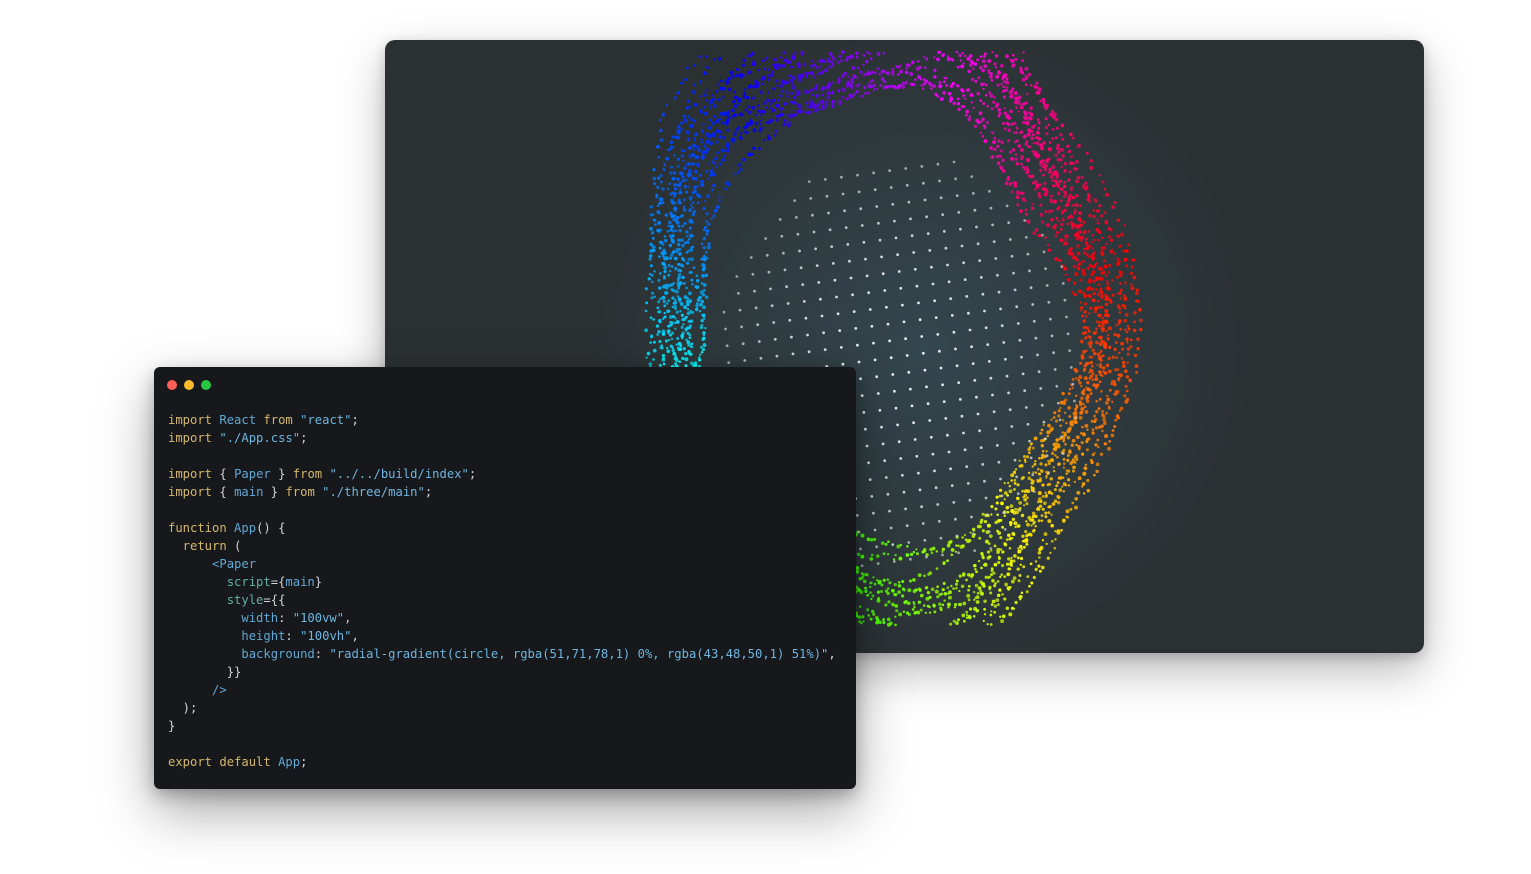 This screenshot has height=874, width=1531. I want to click on code-line: );, so click(507, 708).